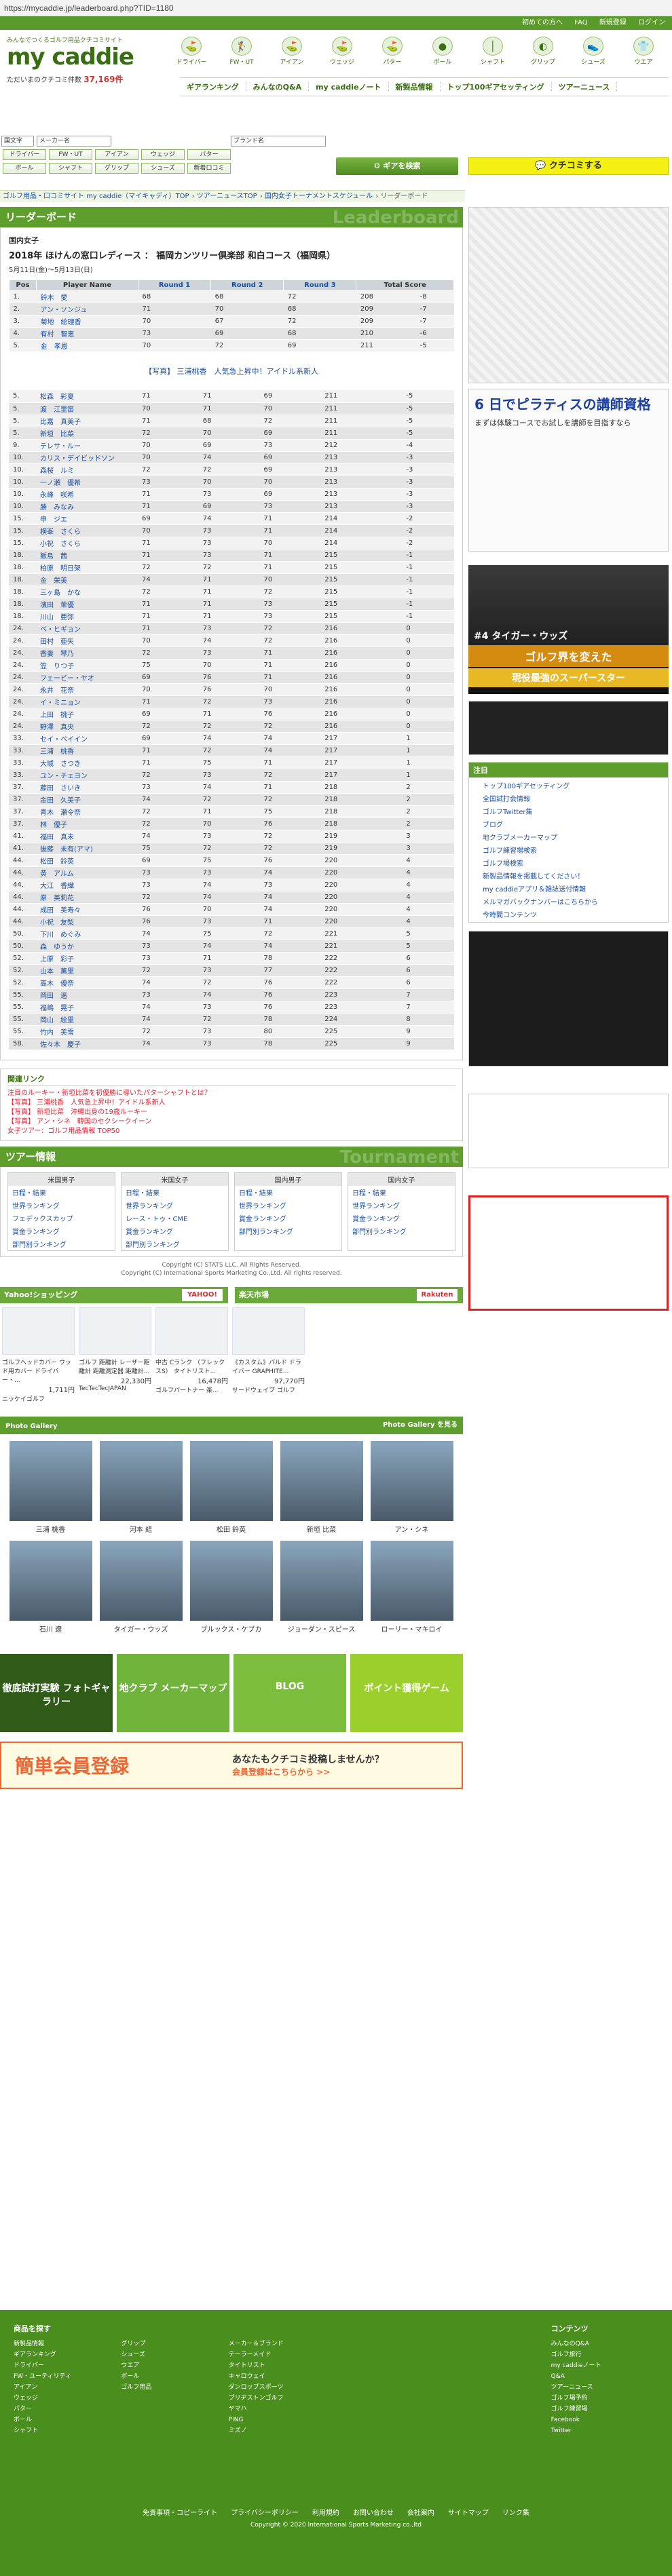 The image size is (672, 2576). Describe the element at coordinates (593, 52) in the screenshot. I see `category-8: 👟 シューズ` at that location.